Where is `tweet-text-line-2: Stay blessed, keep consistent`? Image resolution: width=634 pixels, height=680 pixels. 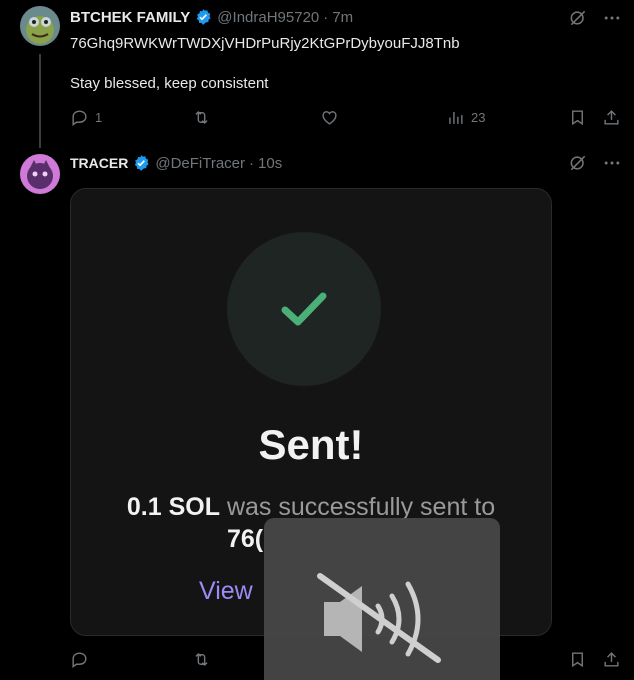 tweet-text-line-2: Stay blessed, keep consistent is located at coordinates (169, 83).